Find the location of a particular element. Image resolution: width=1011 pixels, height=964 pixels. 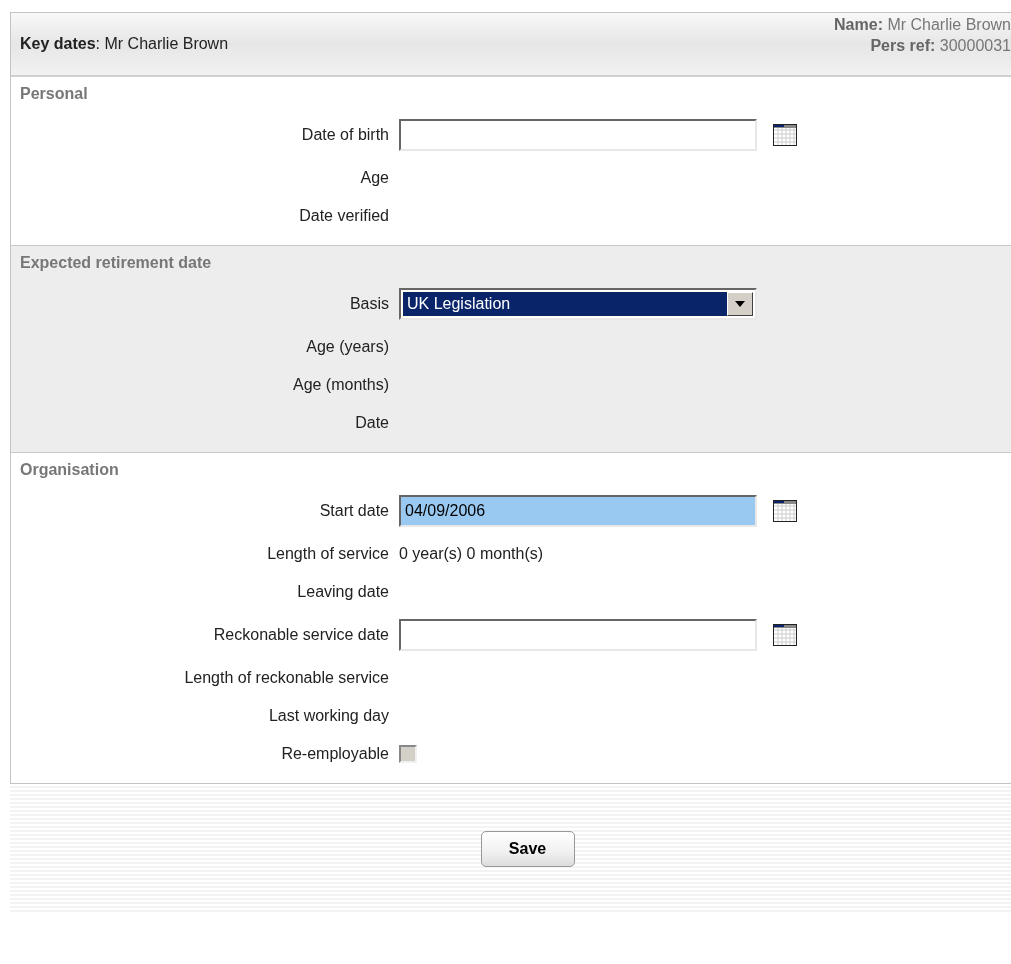

field-label: Age (months) is located at coordinates (340, 385).